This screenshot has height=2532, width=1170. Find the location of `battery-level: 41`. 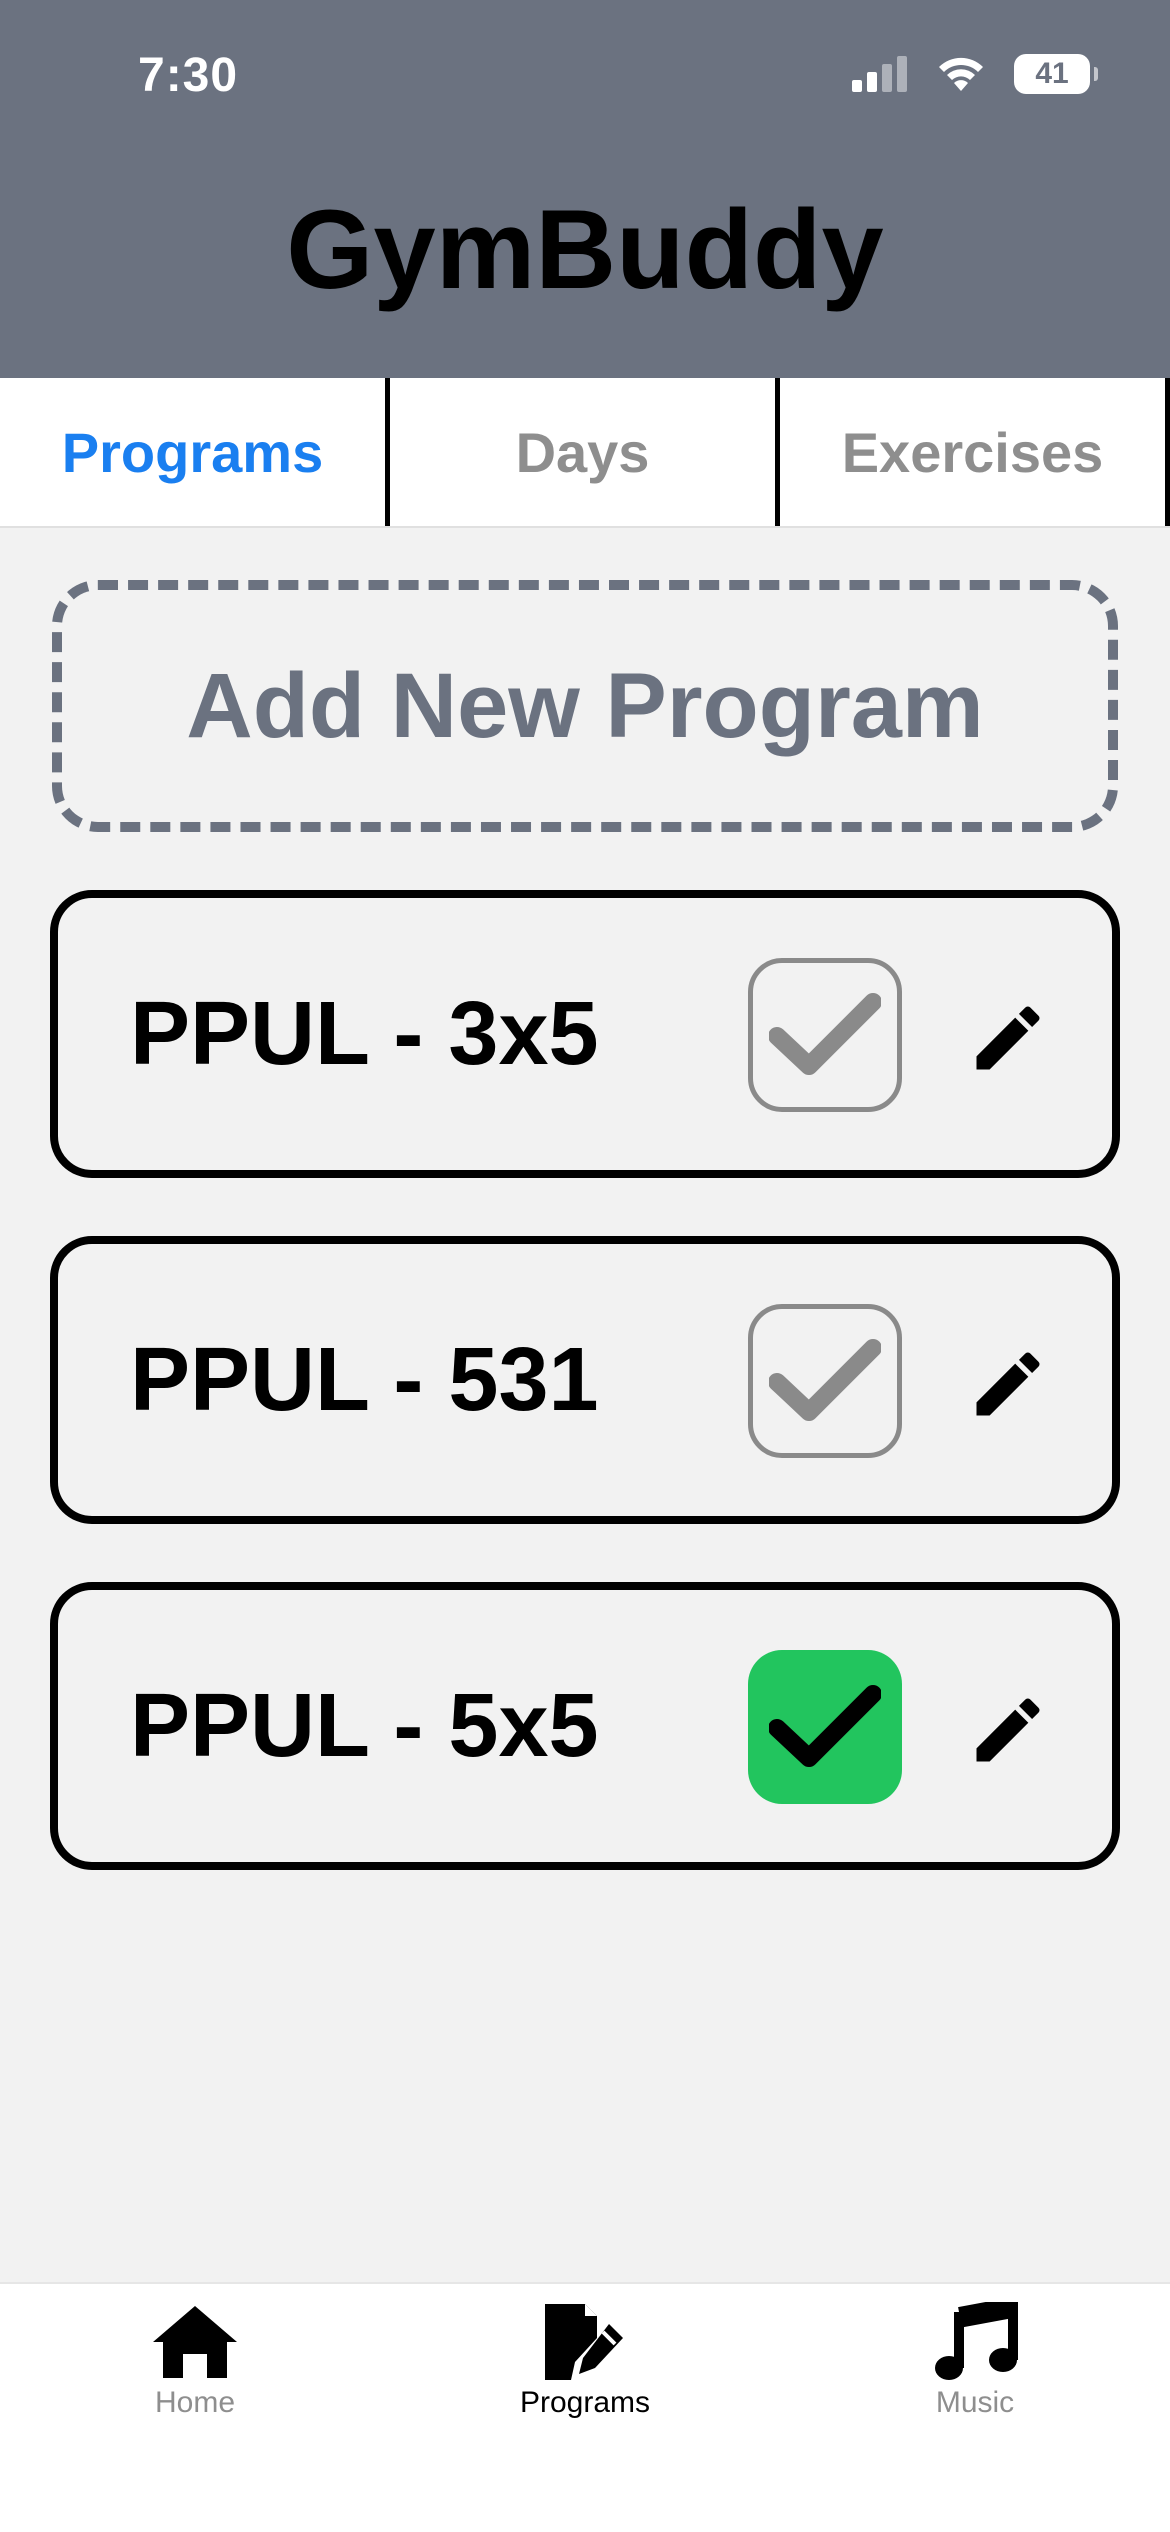

battery-level: 41 is located at coordinates (1052, 73).